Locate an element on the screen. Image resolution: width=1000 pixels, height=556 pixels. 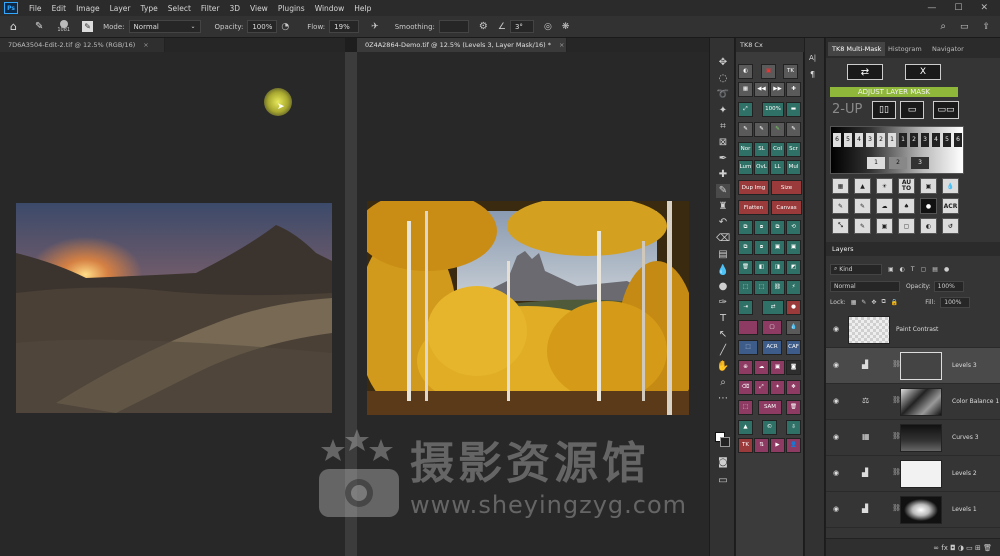
tk8-user-icon: 👤 is located at coordinates (793, 445).